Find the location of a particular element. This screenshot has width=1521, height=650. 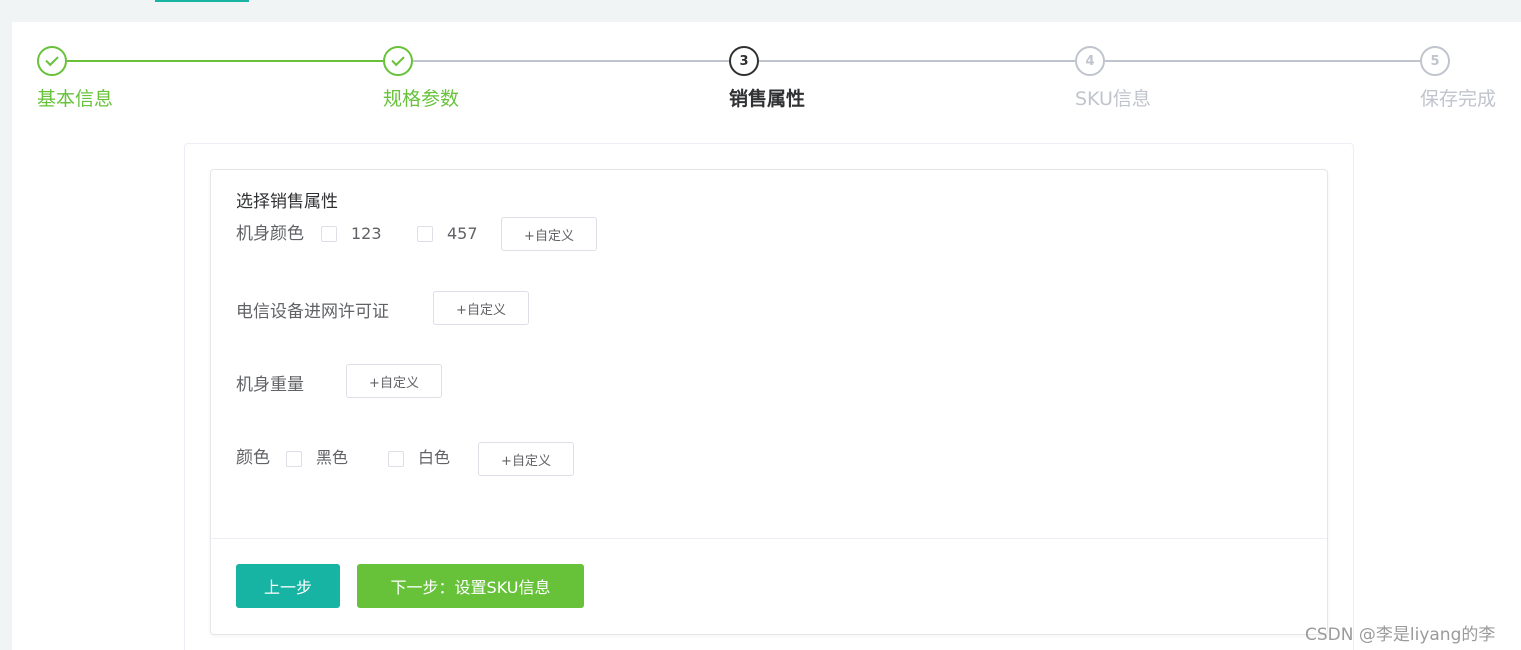

checkbox-label-white: 白色 is located at coordinates (434, 458).